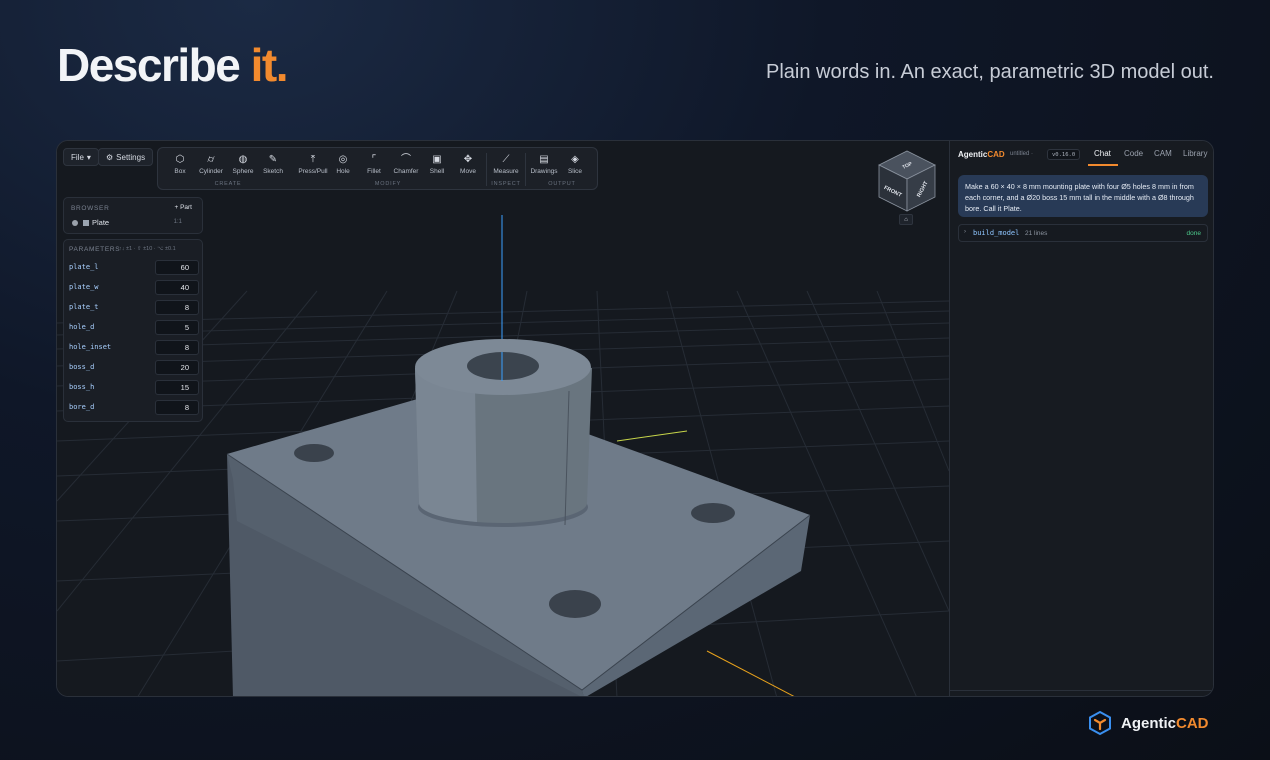  What do you see at coordinates (183, 207) in the screenshot?
I see `add-part-button: + Part` at bounding box center [183, 207].